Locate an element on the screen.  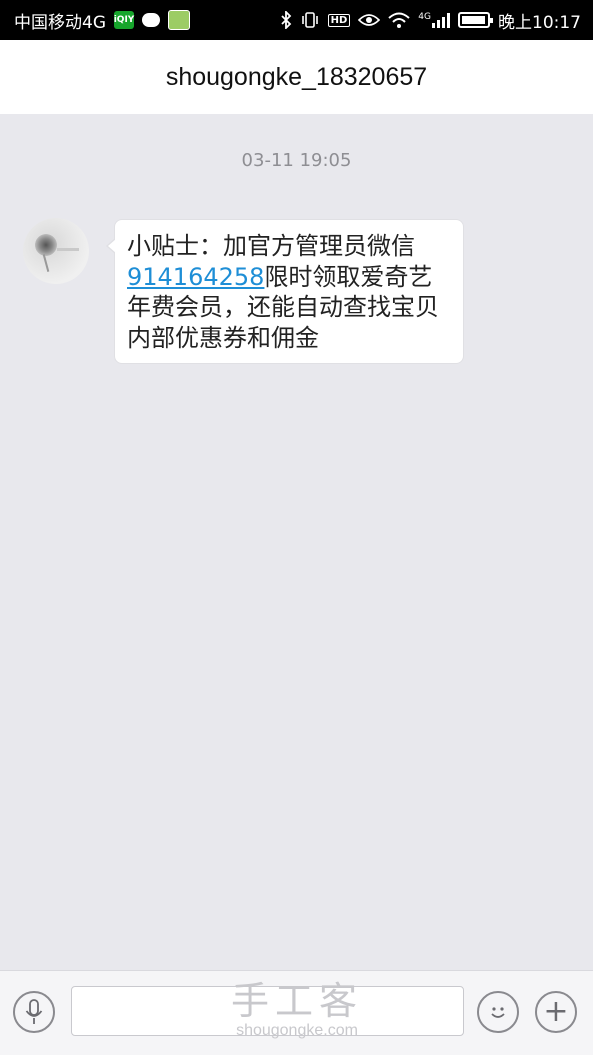
more-options-button: + is located at coordinates (556, 1012).